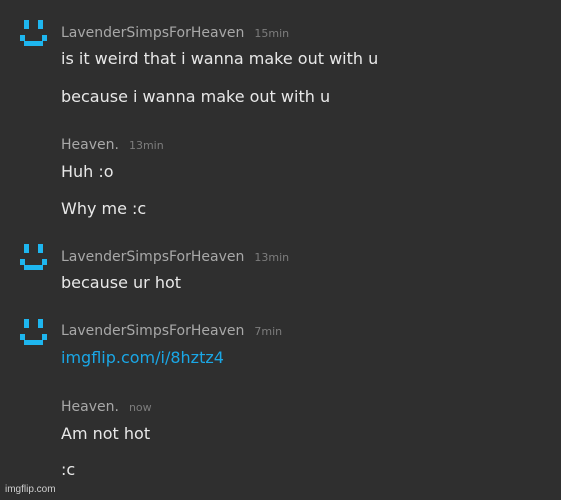 The width and height of the screenshot is (561, 500). I want to click on message-header: Heaven. now, so click(106, 407).